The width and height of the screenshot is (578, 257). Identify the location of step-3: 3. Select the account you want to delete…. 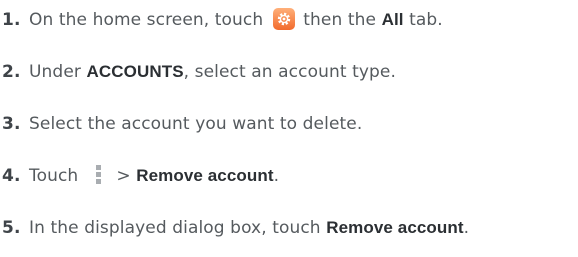
(182, 124).